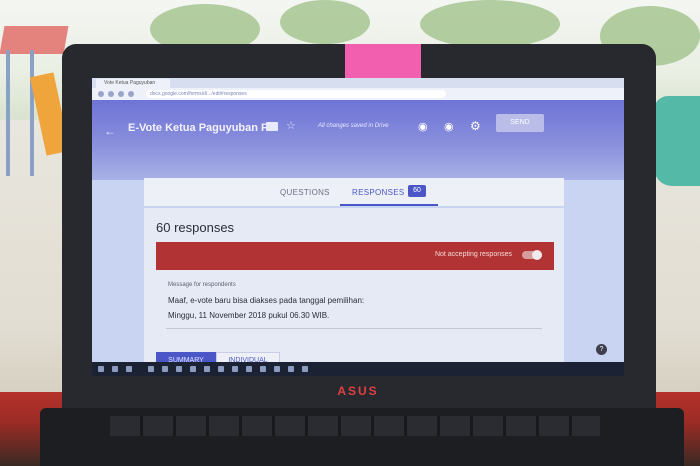 The height and width of the screenshot is (466, 700). What do you see at coordinates (353, 126) in the screenshot?
I see `save-status: All changes saved in Drive` at bounding box center [353, 126].